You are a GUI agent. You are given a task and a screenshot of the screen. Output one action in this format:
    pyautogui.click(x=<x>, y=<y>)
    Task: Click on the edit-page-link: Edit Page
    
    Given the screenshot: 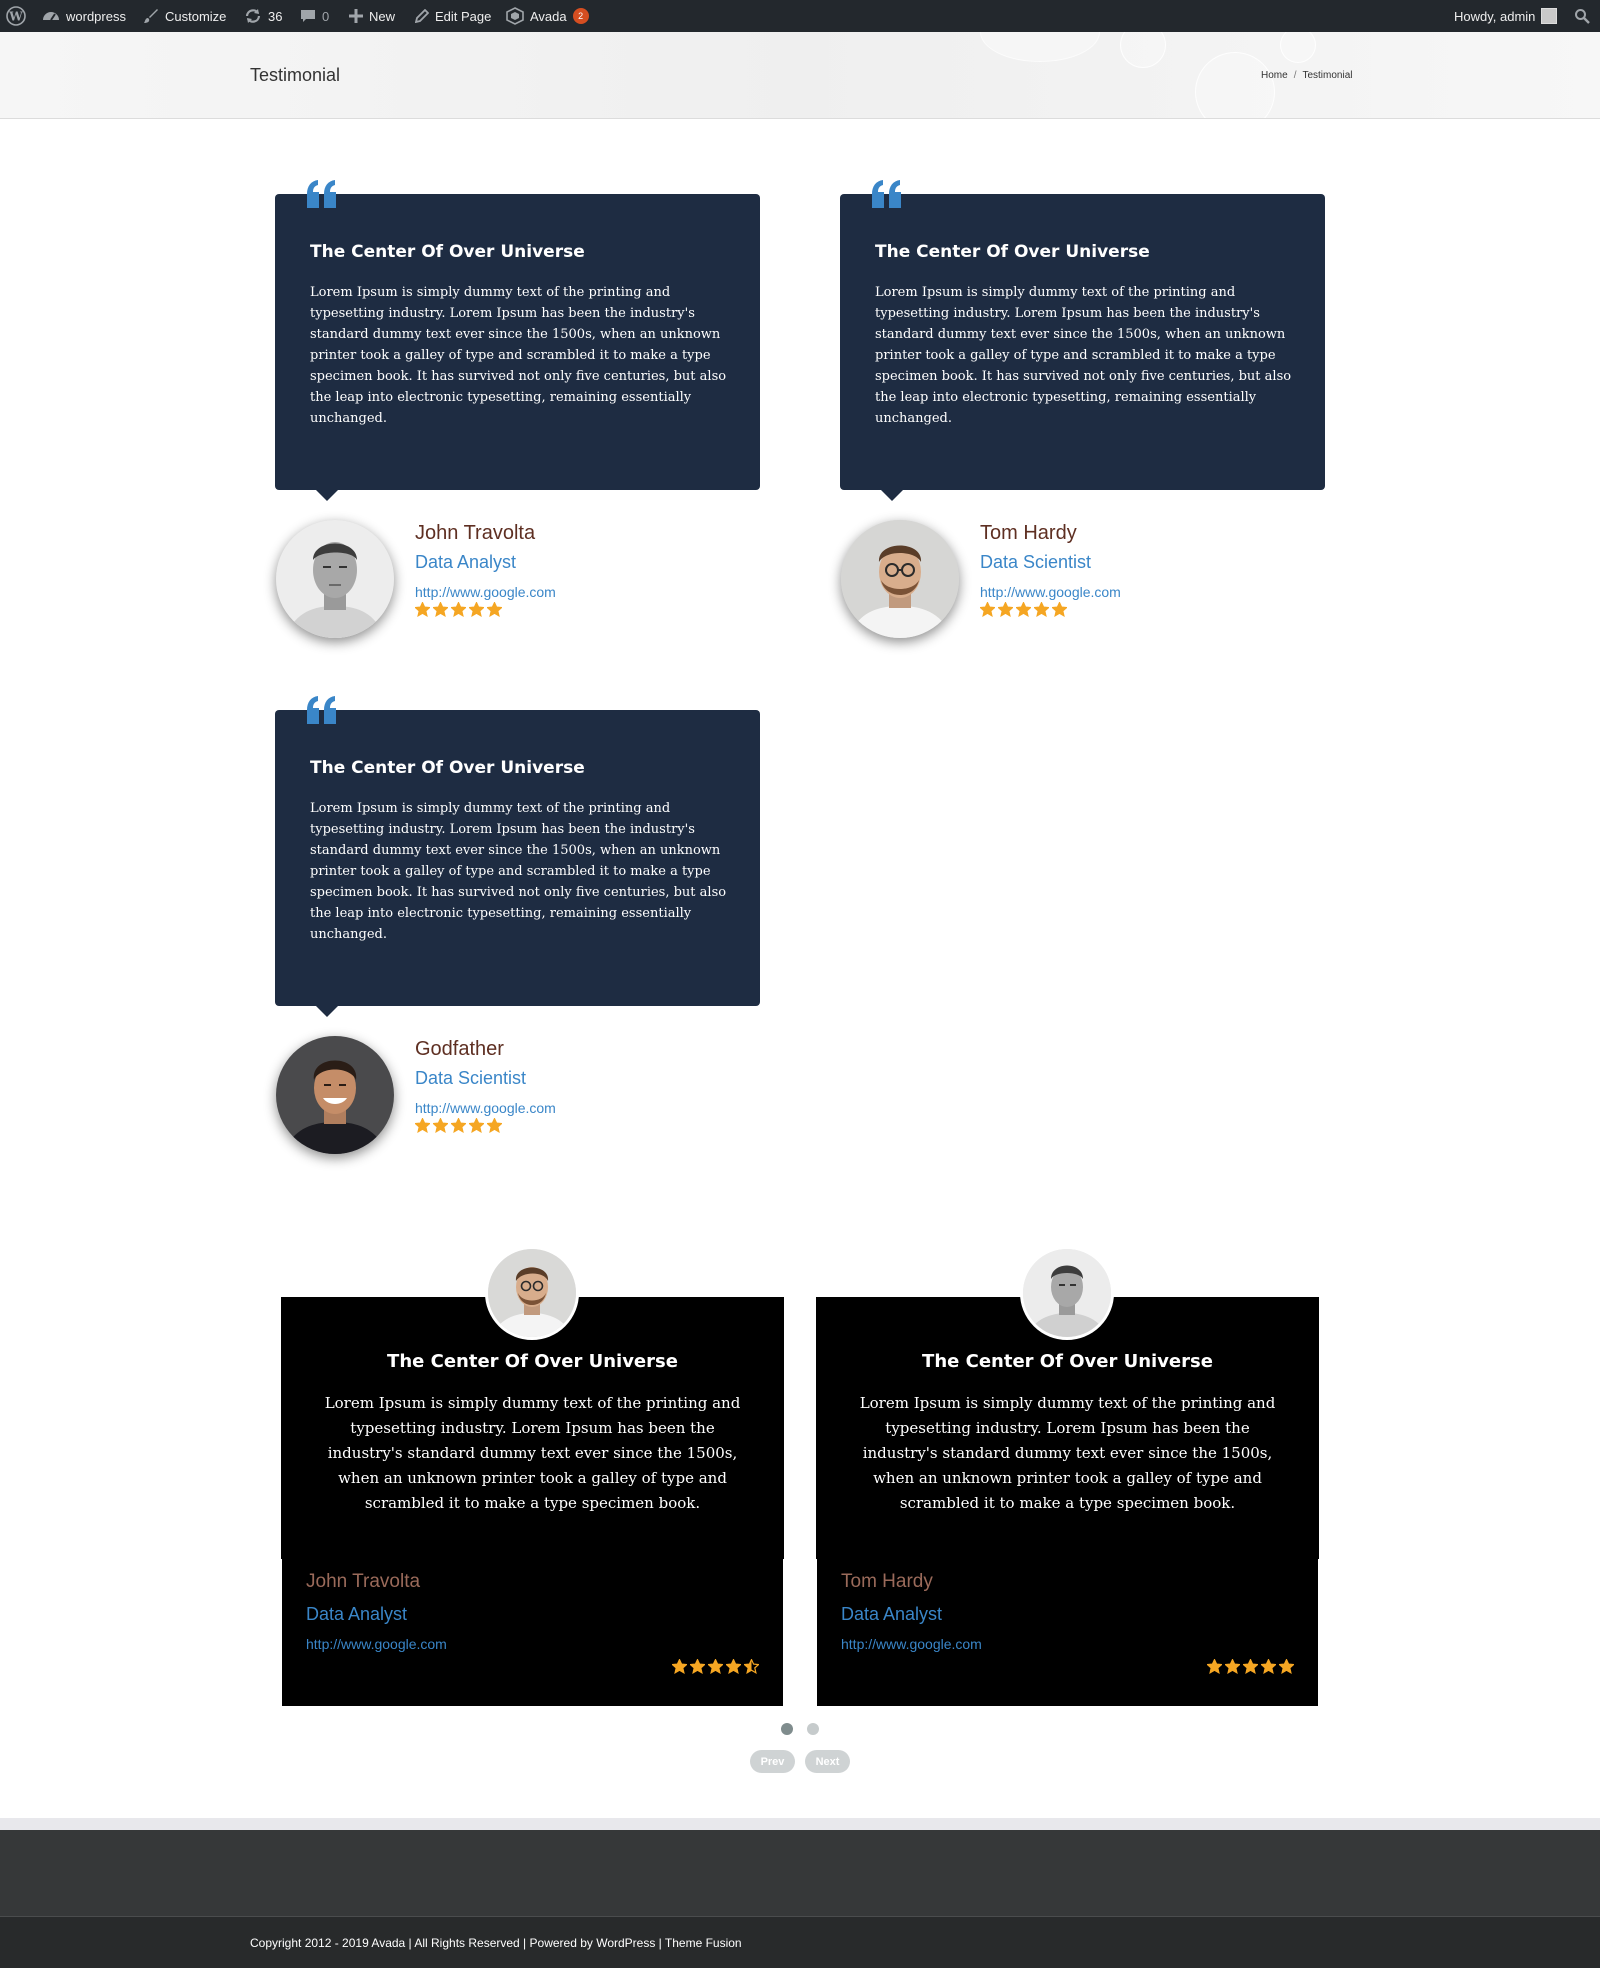 What is the action you would take?
    pyautogui.click(x=453, y=16)
    